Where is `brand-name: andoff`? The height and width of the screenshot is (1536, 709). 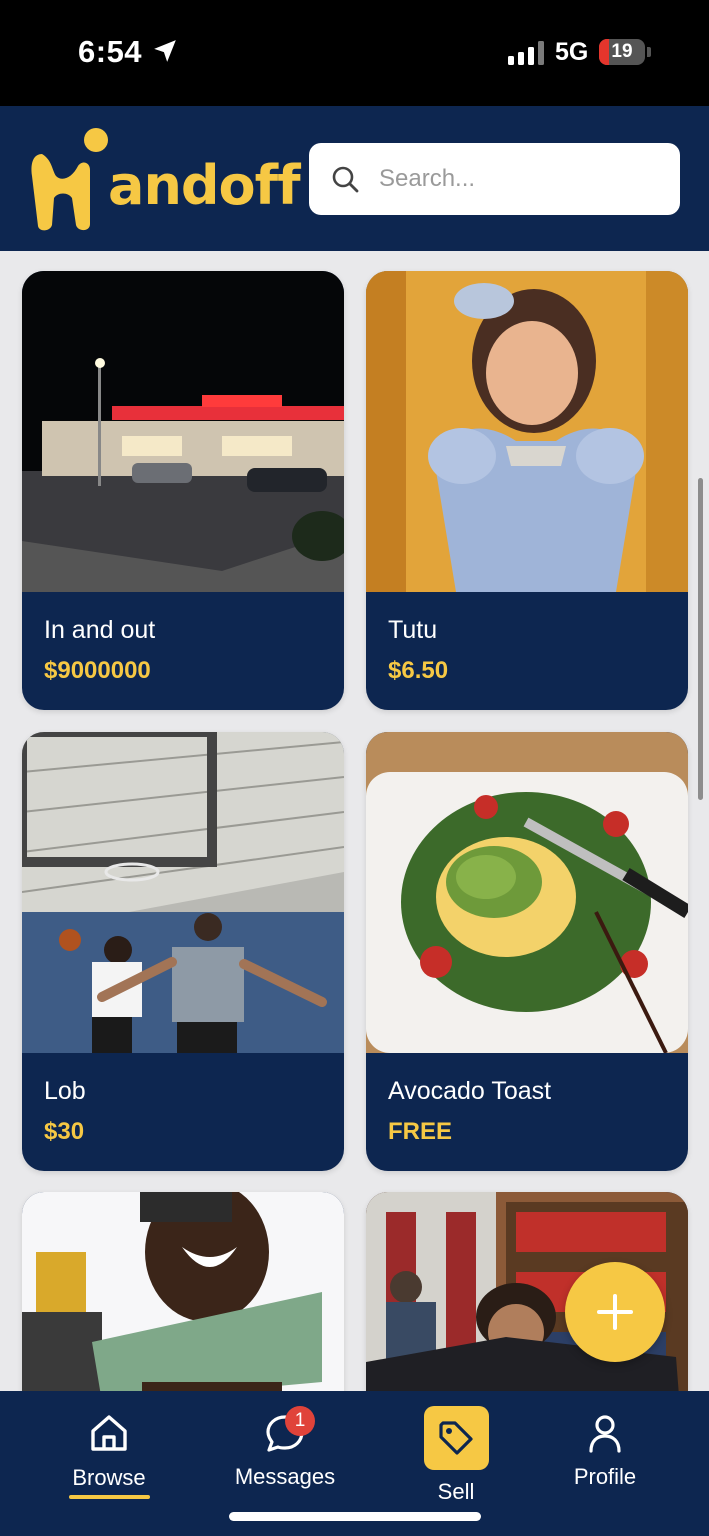
brand-name: andoff is located at coordinates (204, 185).